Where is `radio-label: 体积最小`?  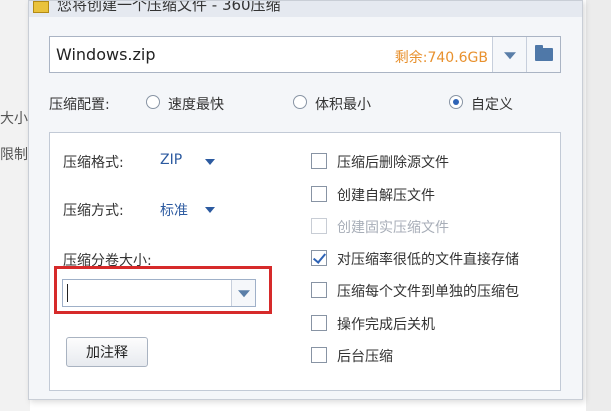 radio-label: 体积最小 is located at coordinates (343, 105).